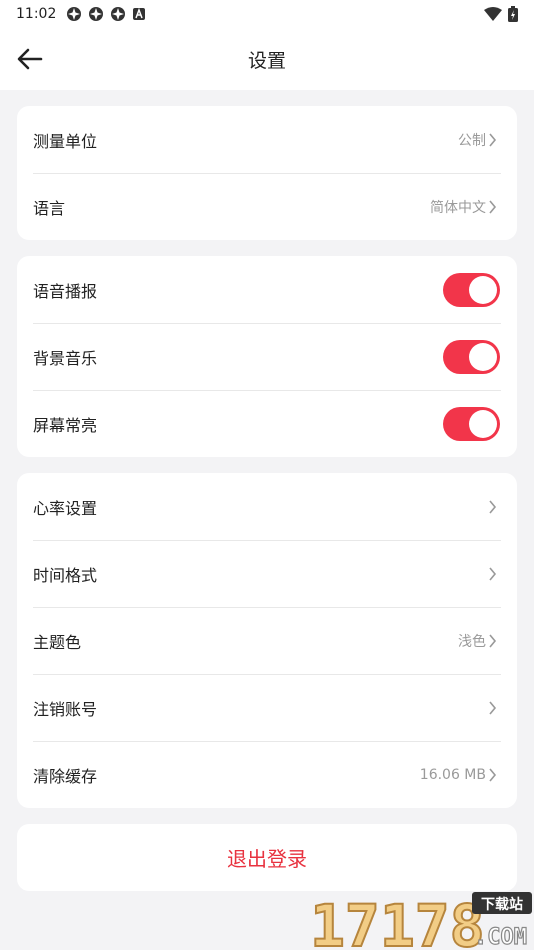 The height and width of the screenshot is (950, 534). I want to click on back-button, so click(30, 59).